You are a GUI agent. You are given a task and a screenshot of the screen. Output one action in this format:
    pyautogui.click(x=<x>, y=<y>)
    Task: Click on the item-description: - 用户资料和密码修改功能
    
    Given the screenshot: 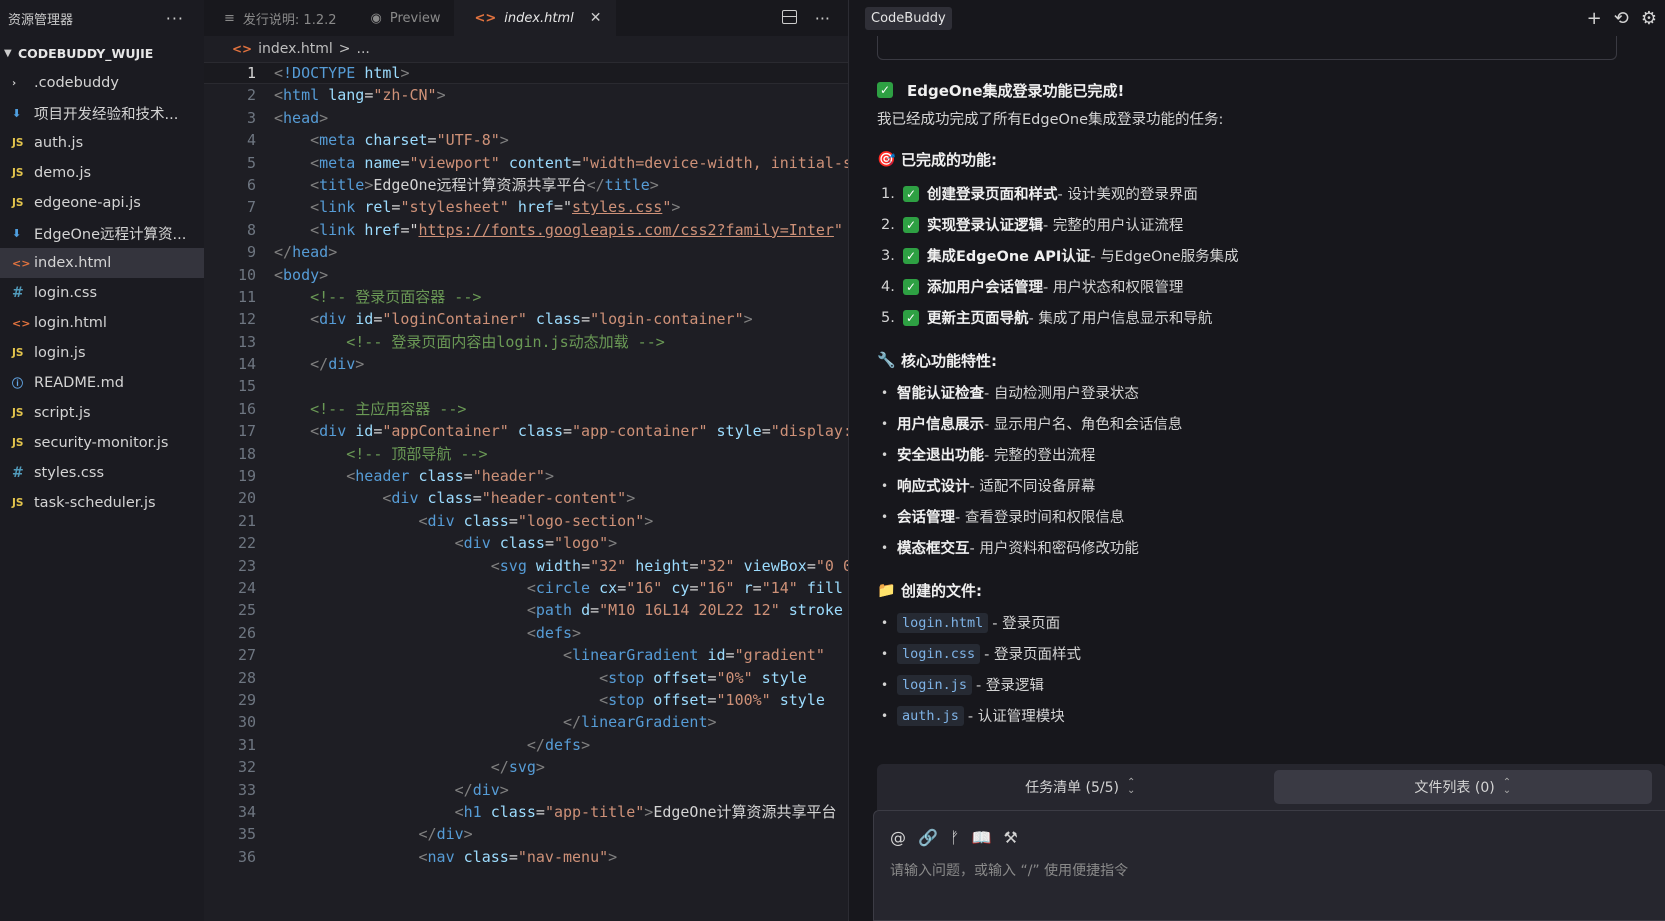 What is the action you would take?
    pyautogui.click(x=1054, y=549)
    